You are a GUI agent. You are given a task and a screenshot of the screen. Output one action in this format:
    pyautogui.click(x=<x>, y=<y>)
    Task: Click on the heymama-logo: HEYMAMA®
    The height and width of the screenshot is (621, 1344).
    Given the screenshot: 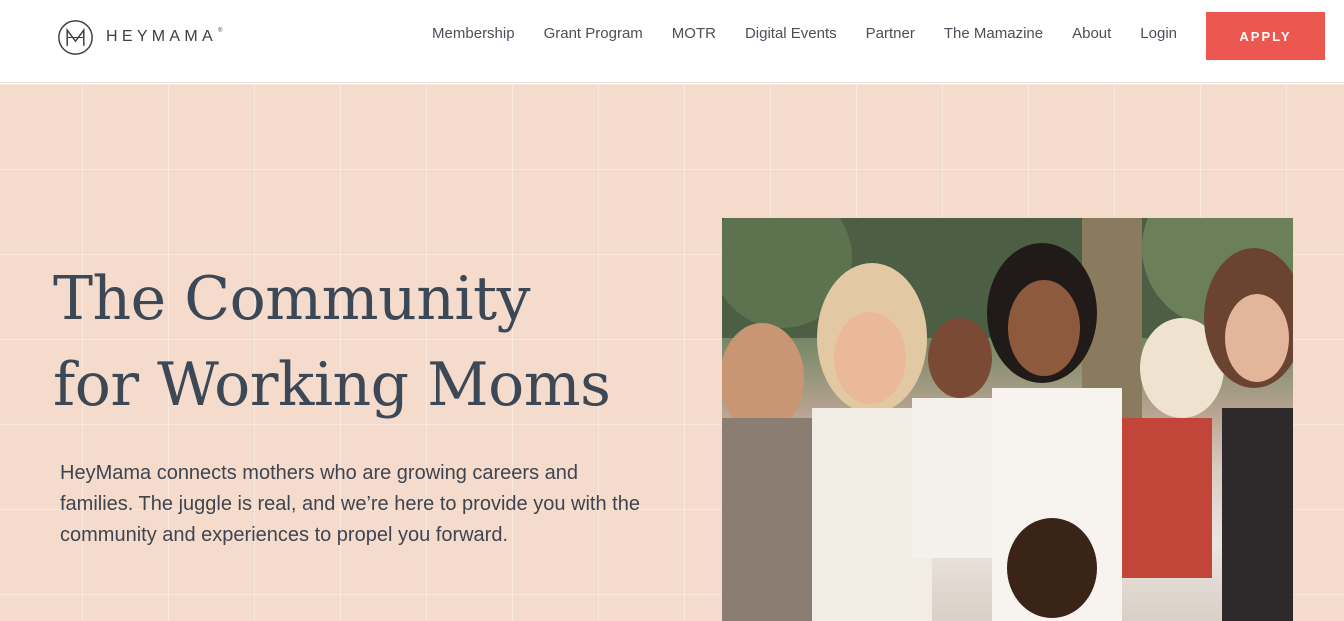 What is the action you would take?
    pyautogui.click(x=139, y=37)
    